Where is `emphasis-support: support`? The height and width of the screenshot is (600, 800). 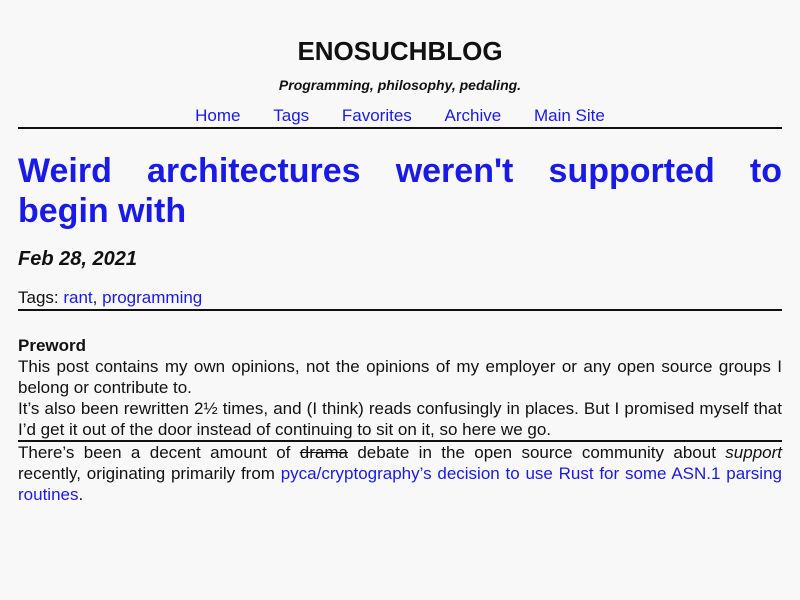 emphasis-support: support is located at coordinates (753, 452).